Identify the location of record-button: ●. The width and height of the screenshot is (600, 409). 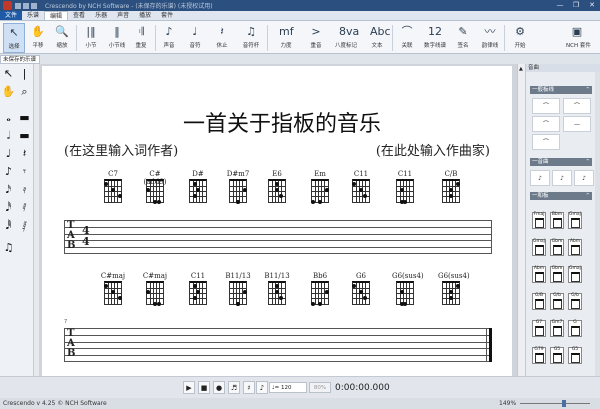
(219, 387).